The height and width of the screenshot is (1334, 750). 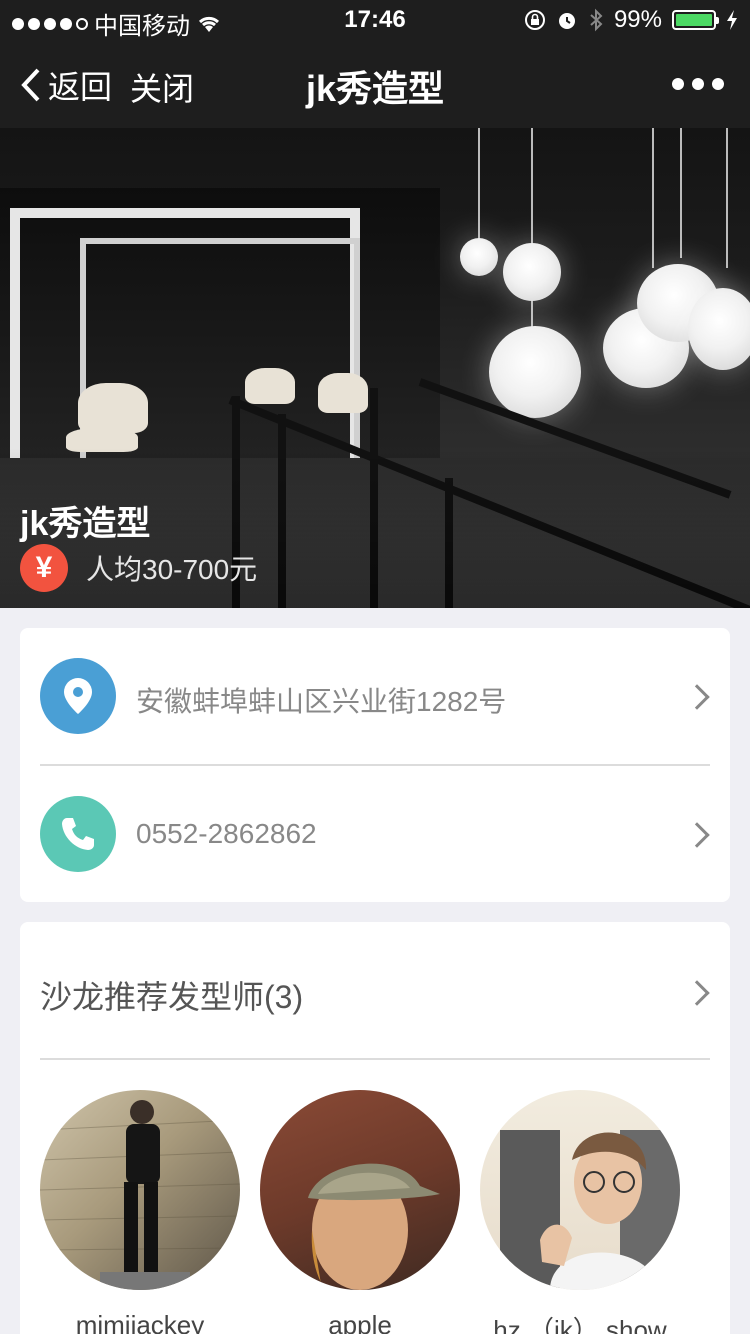 What do you see at coordinates (360, 1322) in the screenshot?
I see `stylist-name: apple` at bounding box center [360, 1322].